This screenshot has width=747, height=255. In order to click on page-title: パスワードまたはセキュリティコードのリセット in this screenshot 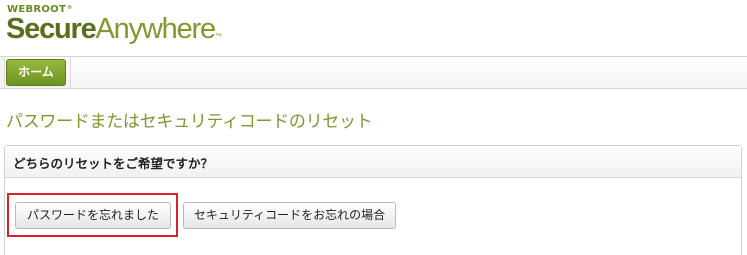, I will do `click(189, 122)`.